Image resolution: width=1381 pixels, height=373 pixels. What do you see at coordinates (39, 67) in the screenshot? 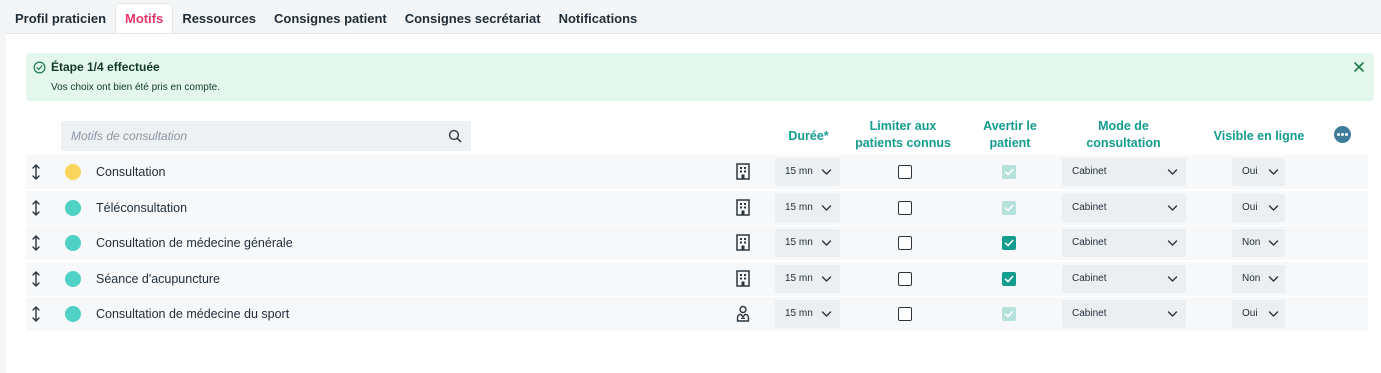
I see `check-circle-icon` at bounding box center [39, 67].